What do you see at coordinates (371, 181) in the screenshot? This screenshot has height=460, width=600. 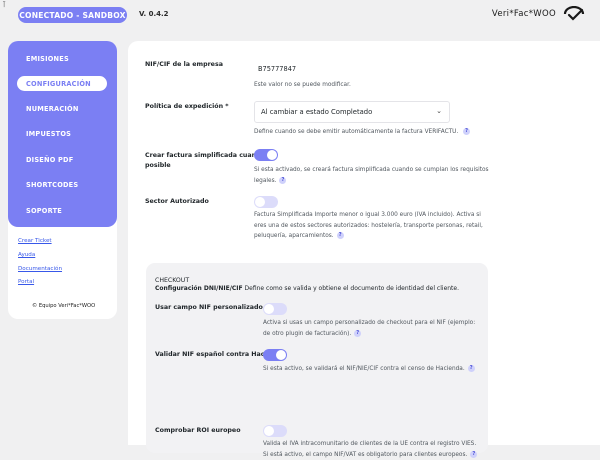 I see `simplified-desc-line2-row: legales.?` at bounding box center [371, 181].